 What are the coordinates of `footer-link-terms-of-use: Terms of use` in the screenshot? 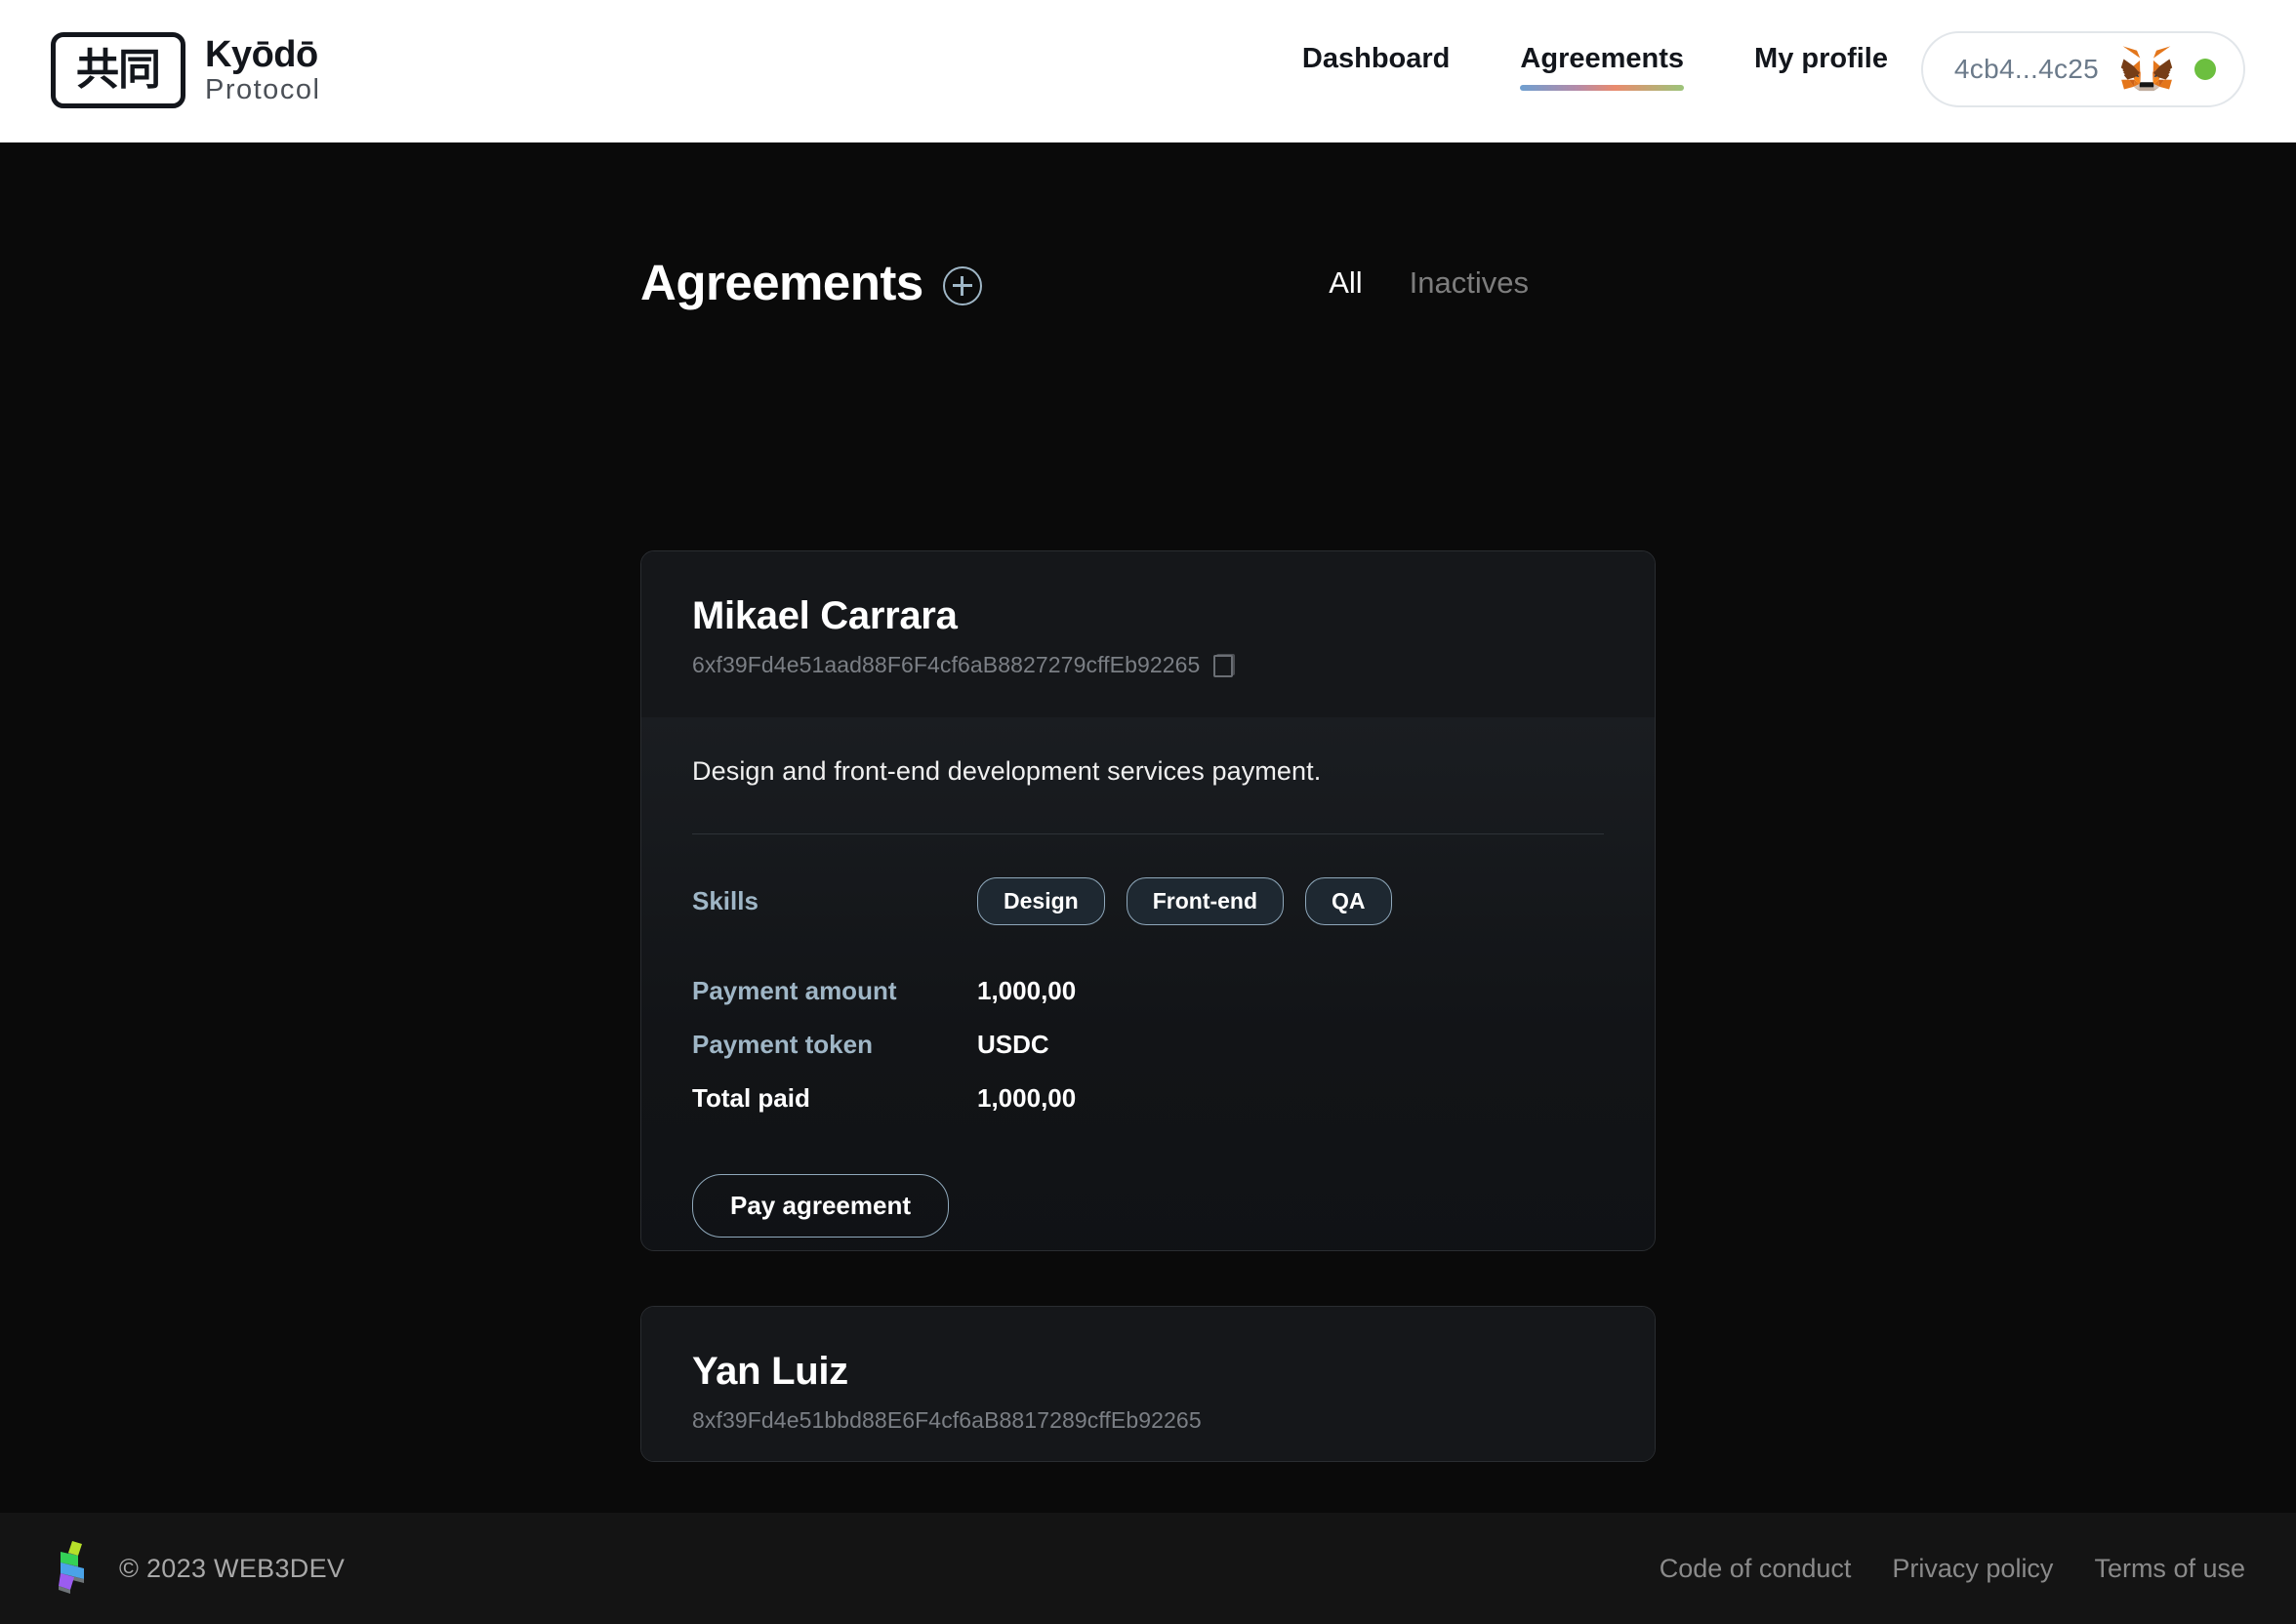 It's located at (2169, 1569).